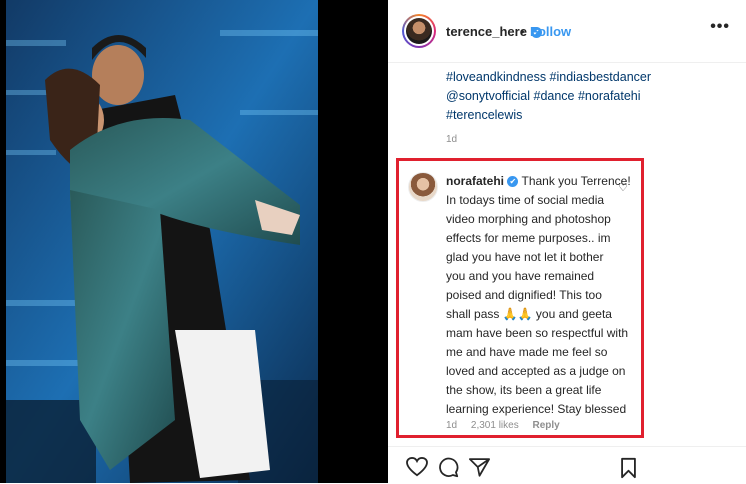 This screenshot has height=484, width=746. I want to click on comment-bubble-icon, so click(448, 467).